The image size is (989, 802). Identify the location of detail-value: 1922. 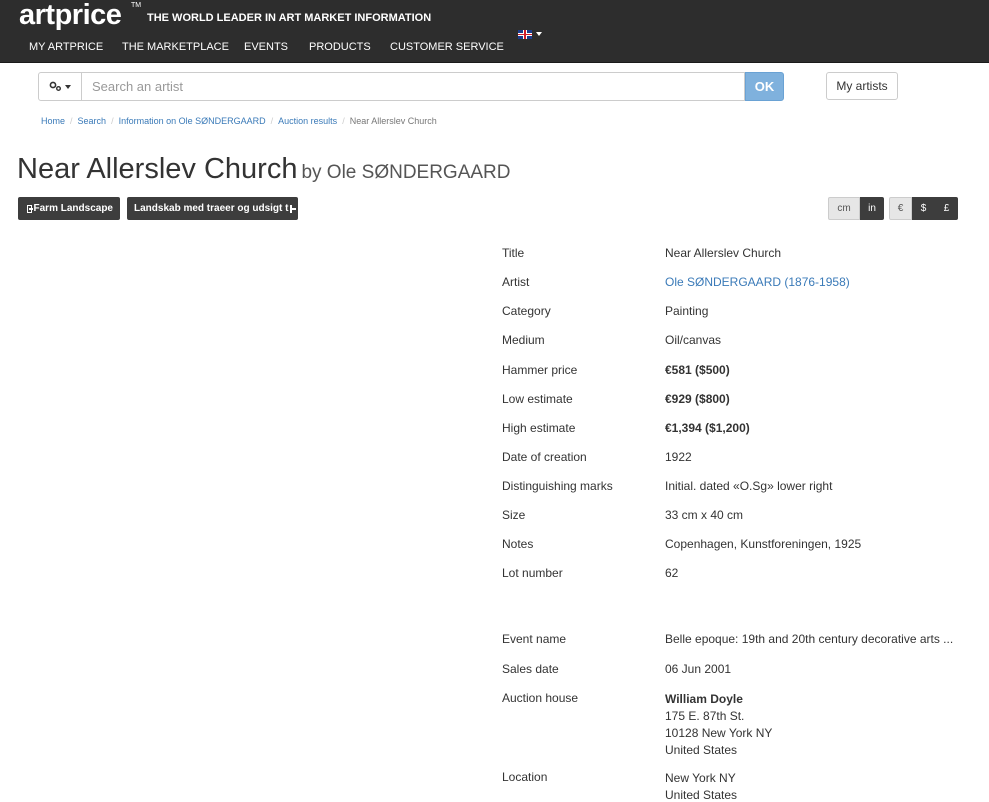
(678, 457).